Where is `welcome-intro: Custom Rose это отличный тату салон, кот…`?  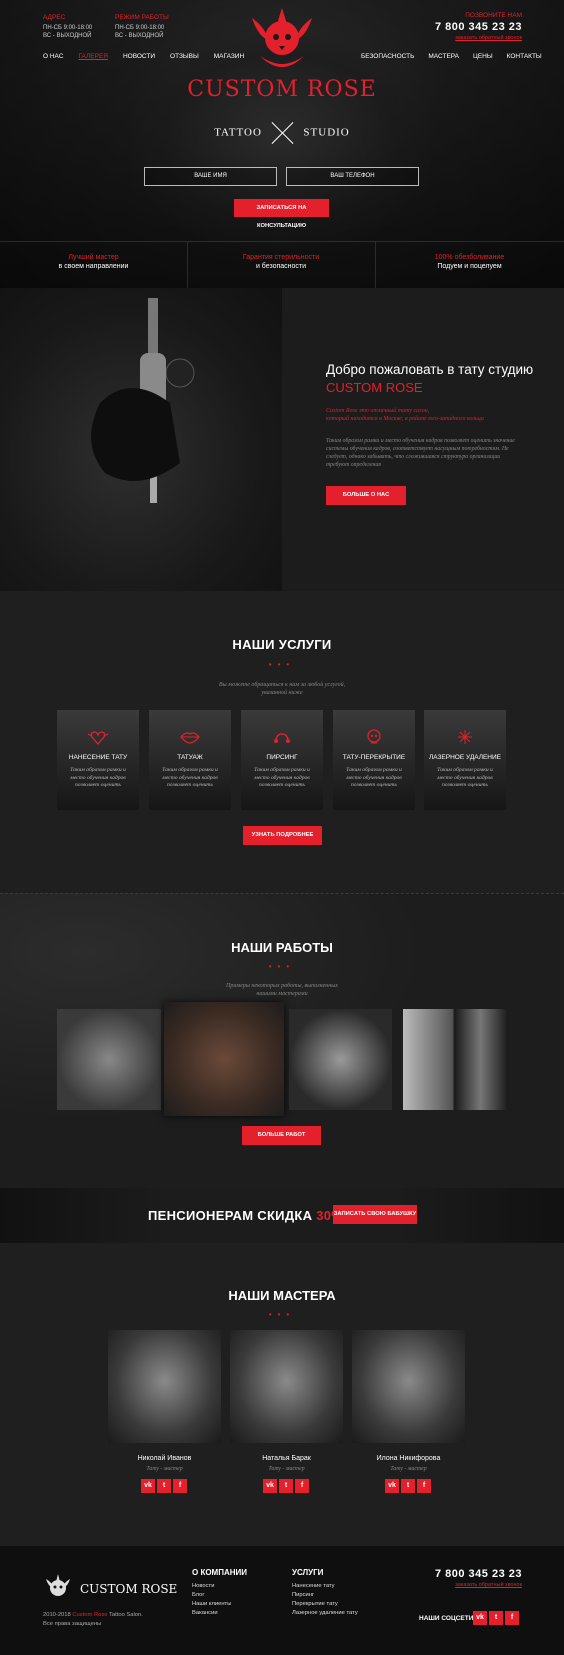 welcome-intro: Custom Rose это отличный тату салон, кот… is located at coordinates (405, 415).